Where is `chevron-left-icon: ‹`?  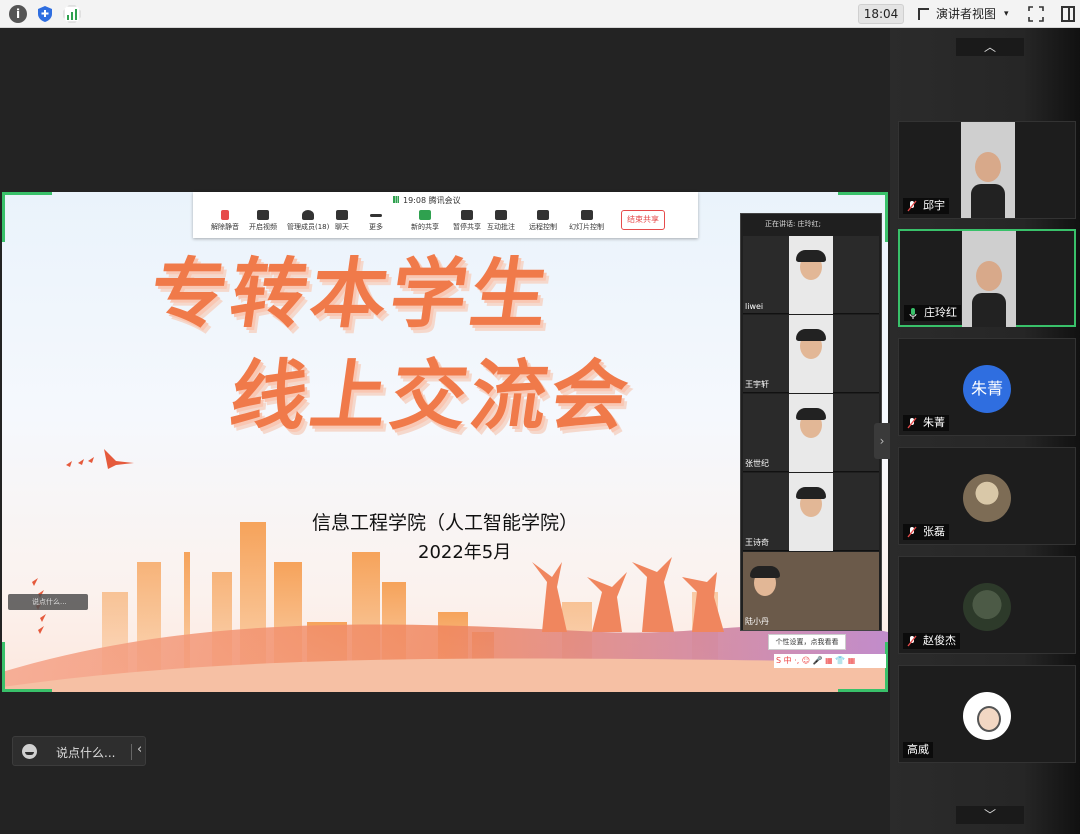 chevron-left-icon: ‹ is located at coordinates (139, 749).